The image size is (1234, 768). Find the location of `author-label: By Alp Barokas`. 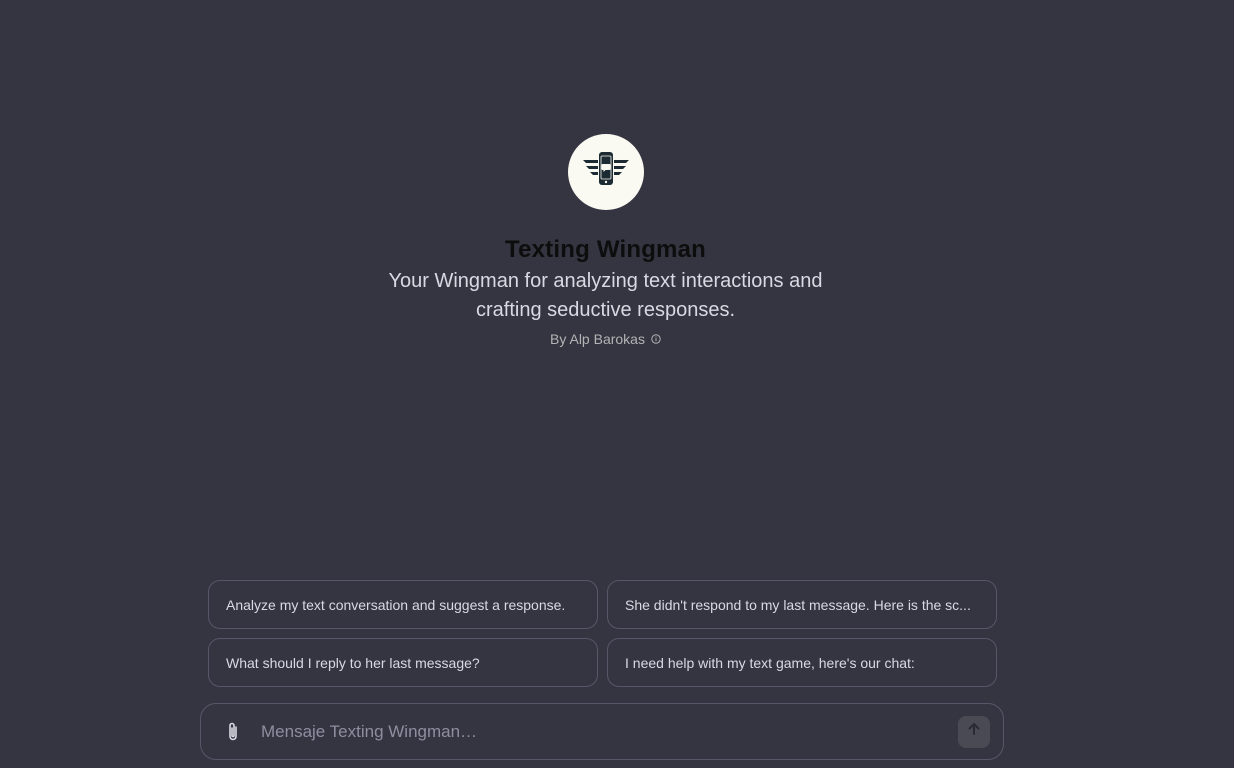

author-label: By Alp Barokas is located at coordinates (597, 339).